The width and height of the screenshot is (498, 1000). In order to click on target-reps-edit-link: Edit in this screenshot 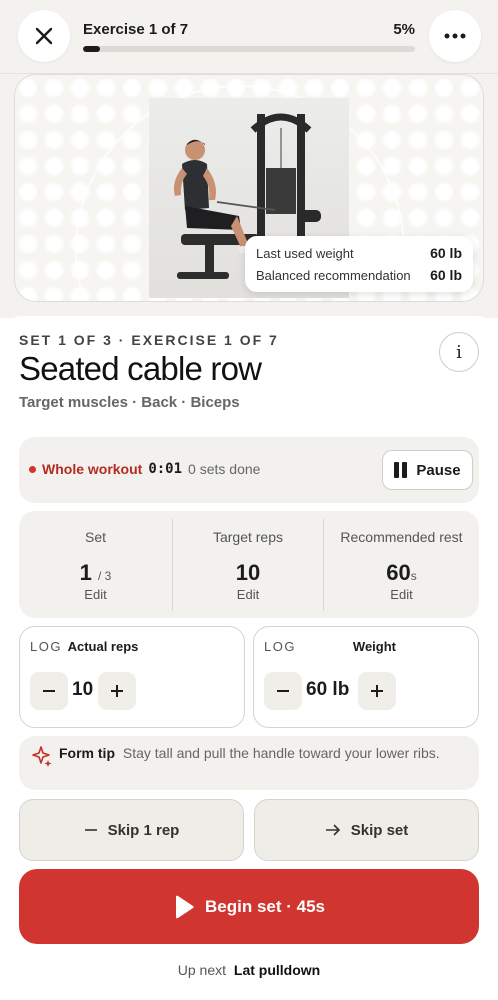, I will do `click(248, 594)`.